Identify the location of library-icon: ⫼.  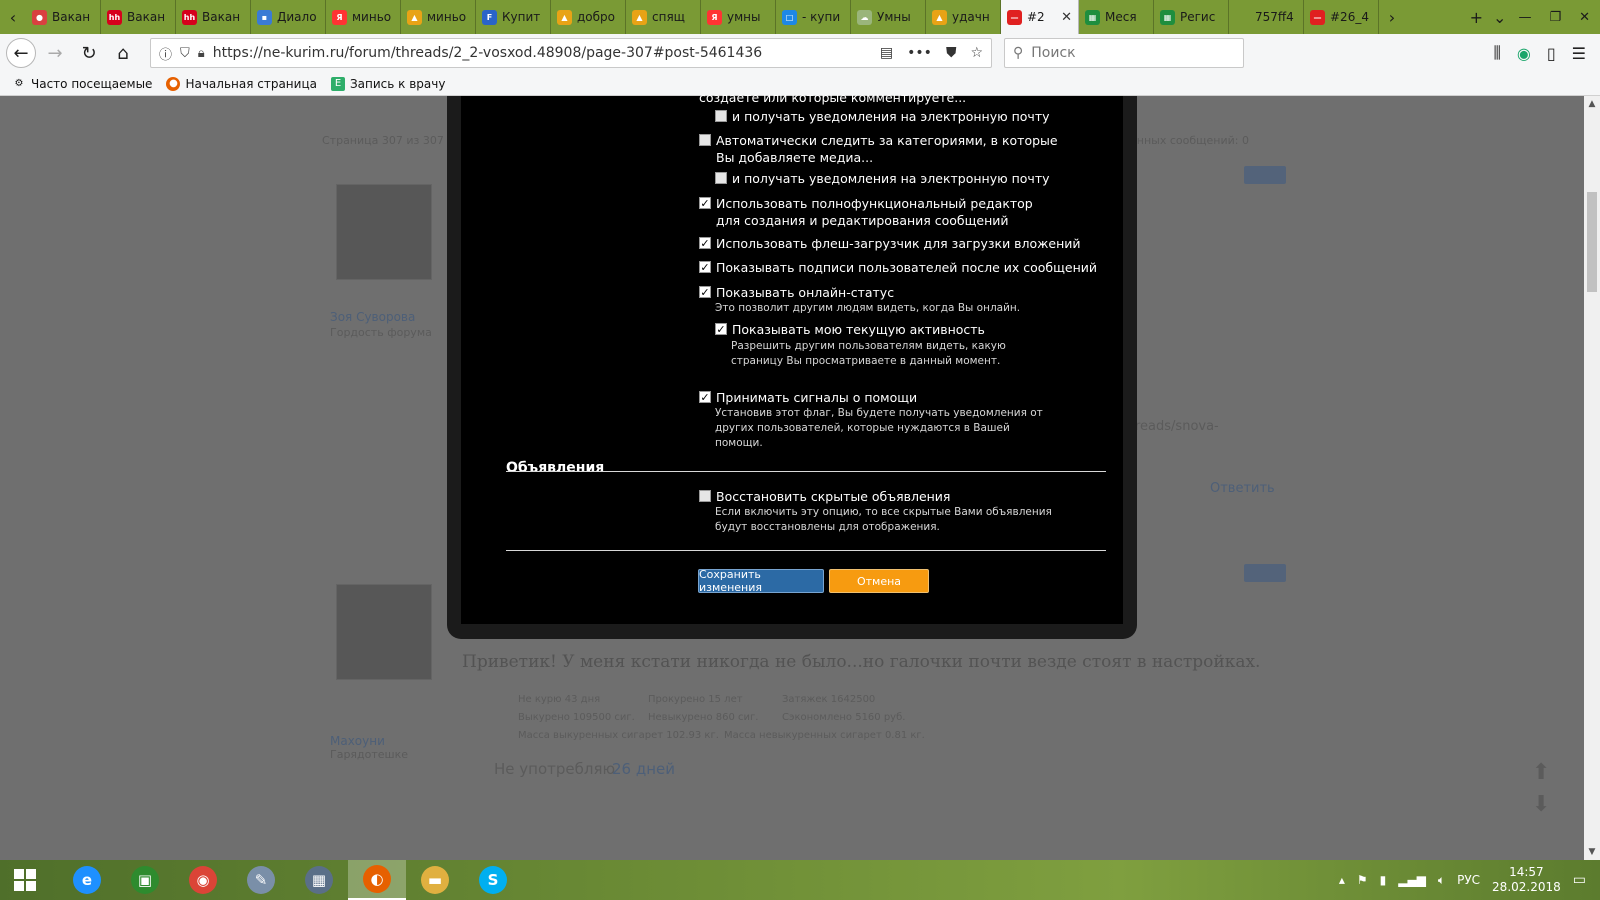
(1497, 53).